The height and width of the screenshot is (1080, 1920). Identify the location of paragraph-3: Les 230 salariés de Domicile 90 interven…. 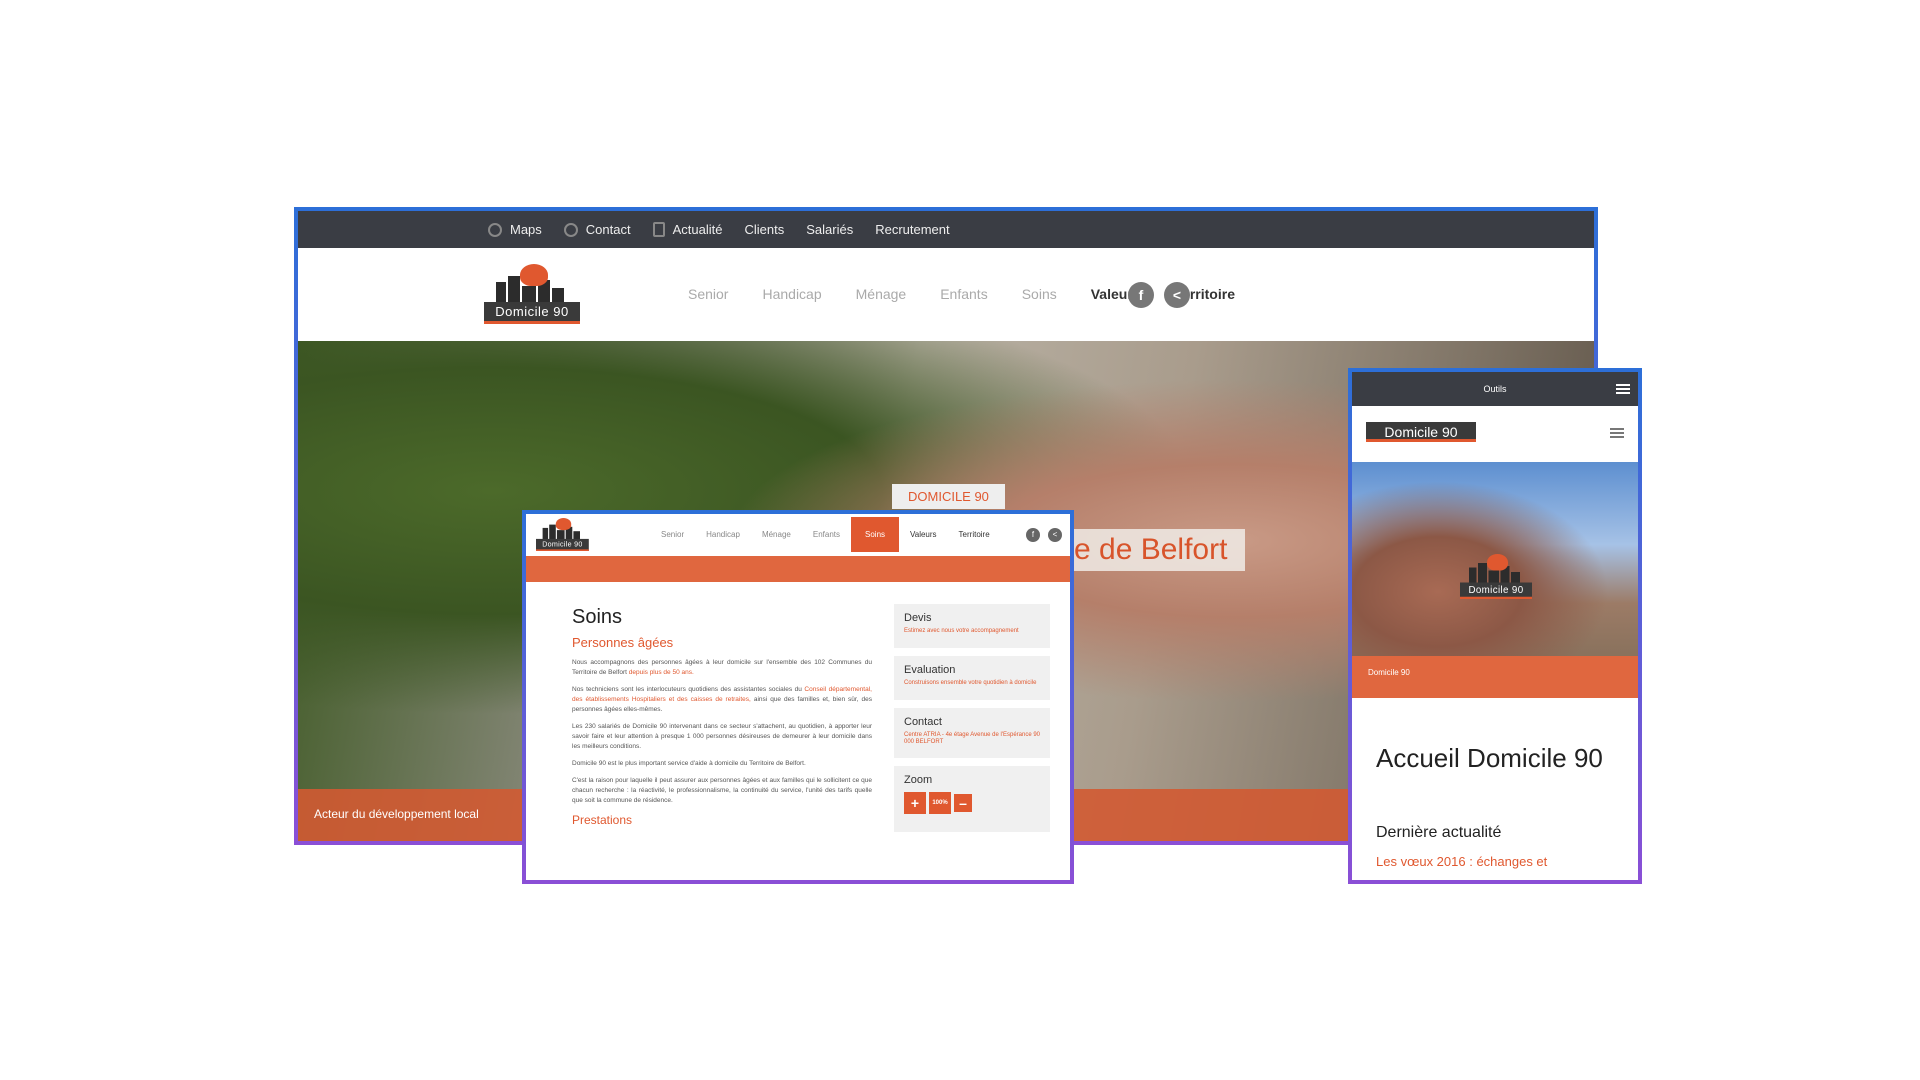
(722, 736).